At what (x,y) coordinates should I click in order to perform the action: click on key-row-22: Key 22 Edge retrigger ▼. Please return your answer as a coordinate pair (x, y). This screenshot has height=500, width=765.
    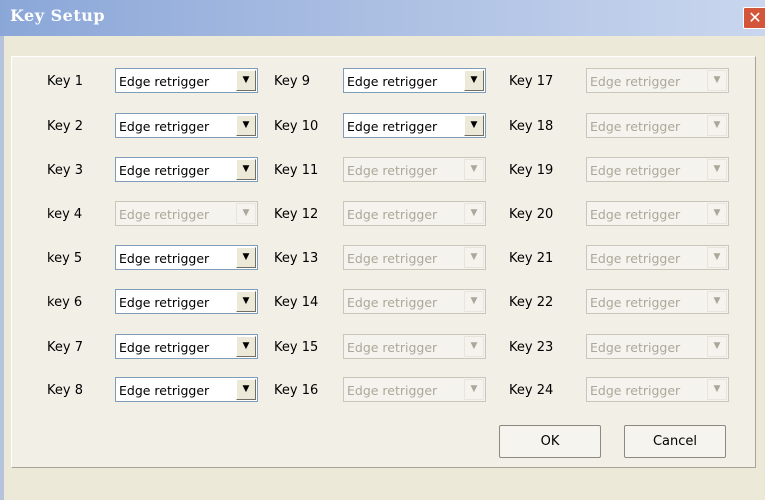
    Looking at the image, I should click on (637, 301).